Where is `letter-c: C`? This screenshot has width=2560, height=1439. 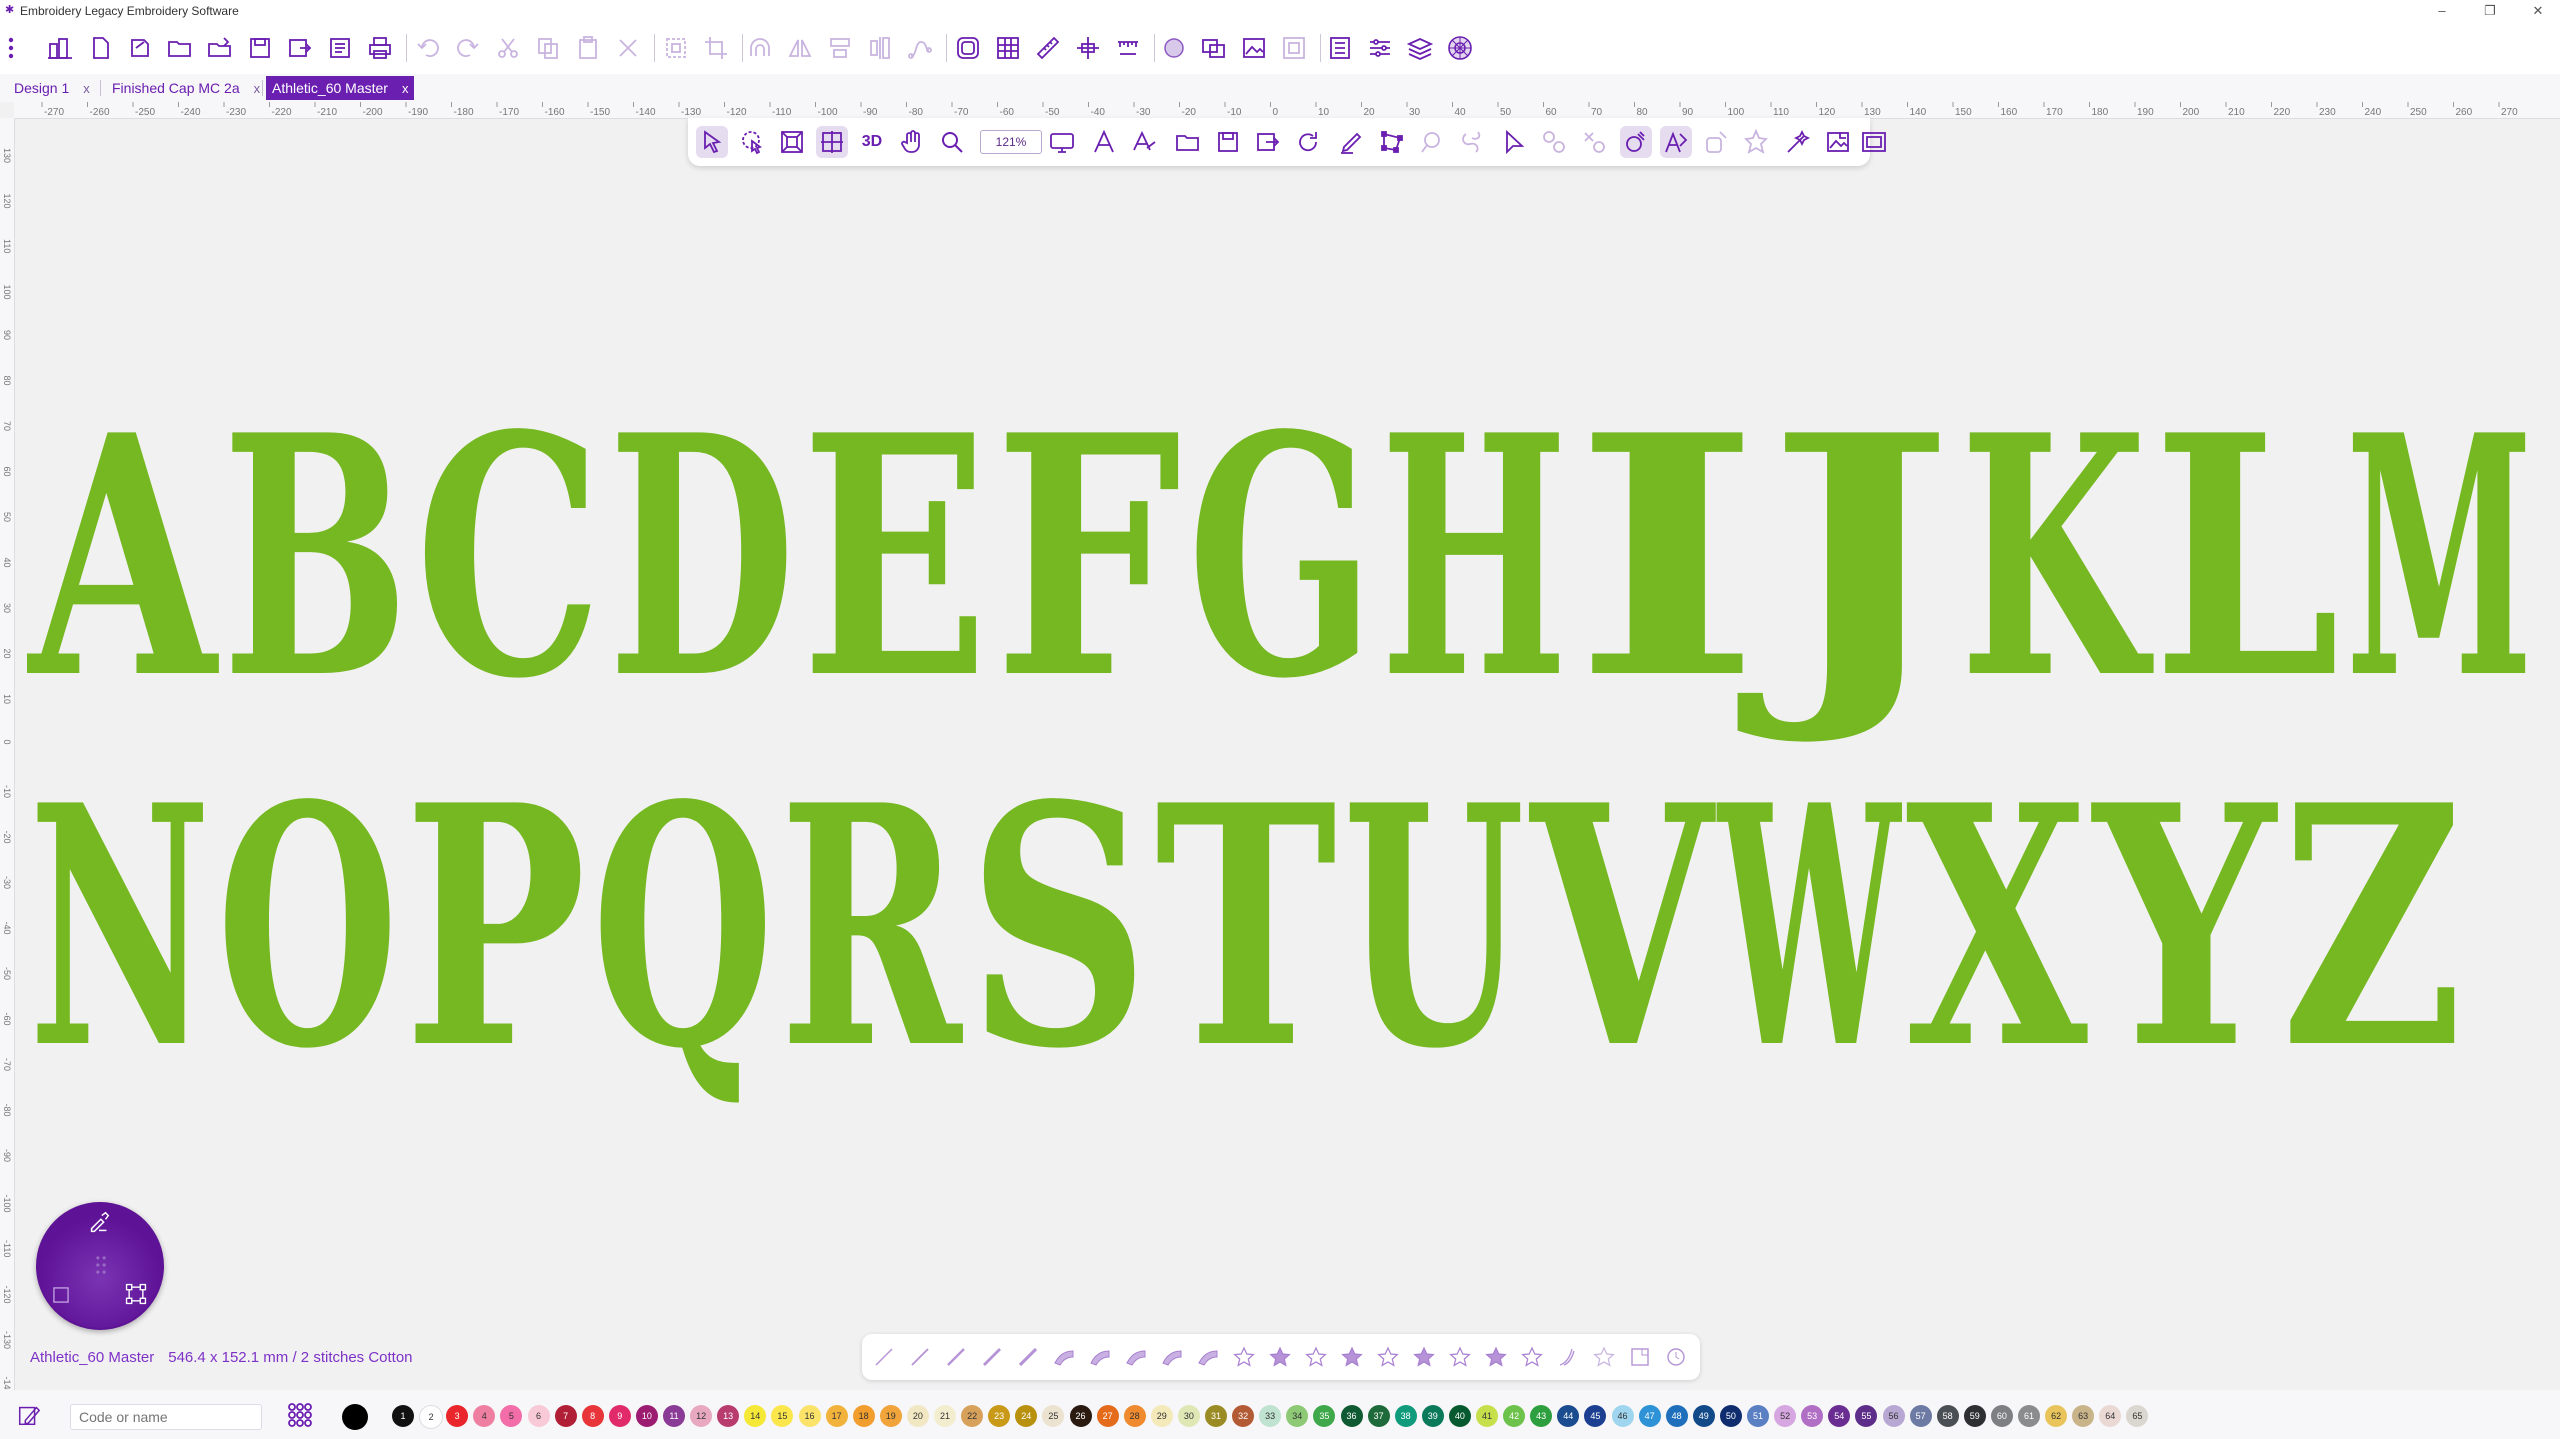
letter-c: C is located at coordinates (508, 557).